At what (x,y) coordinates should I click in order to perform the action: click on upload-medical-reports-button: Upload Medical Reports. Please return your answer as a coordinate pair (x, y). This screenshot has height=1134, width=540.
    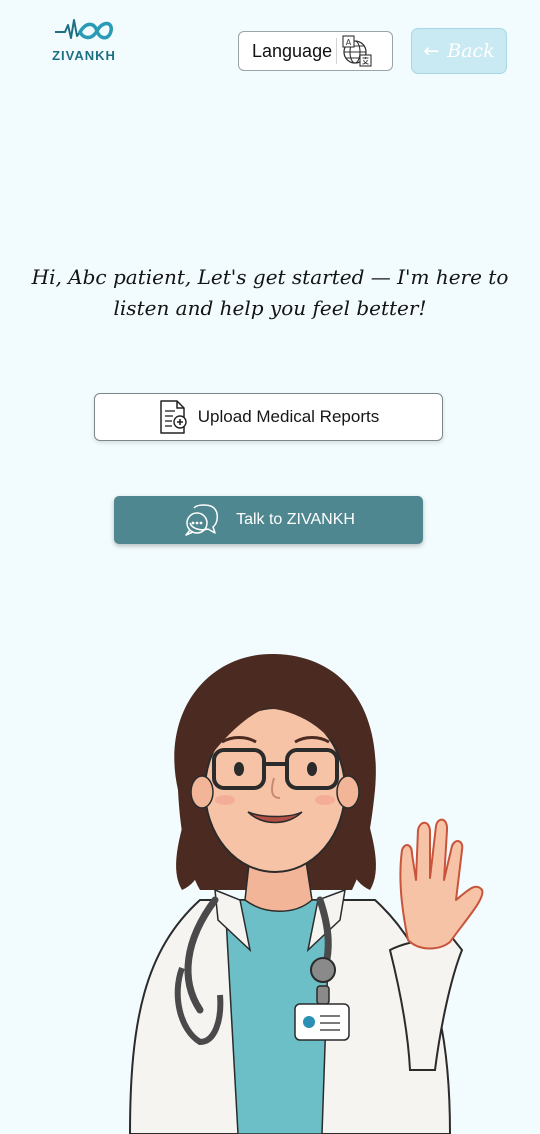
    Looking at the image, I should click on (268, 417).